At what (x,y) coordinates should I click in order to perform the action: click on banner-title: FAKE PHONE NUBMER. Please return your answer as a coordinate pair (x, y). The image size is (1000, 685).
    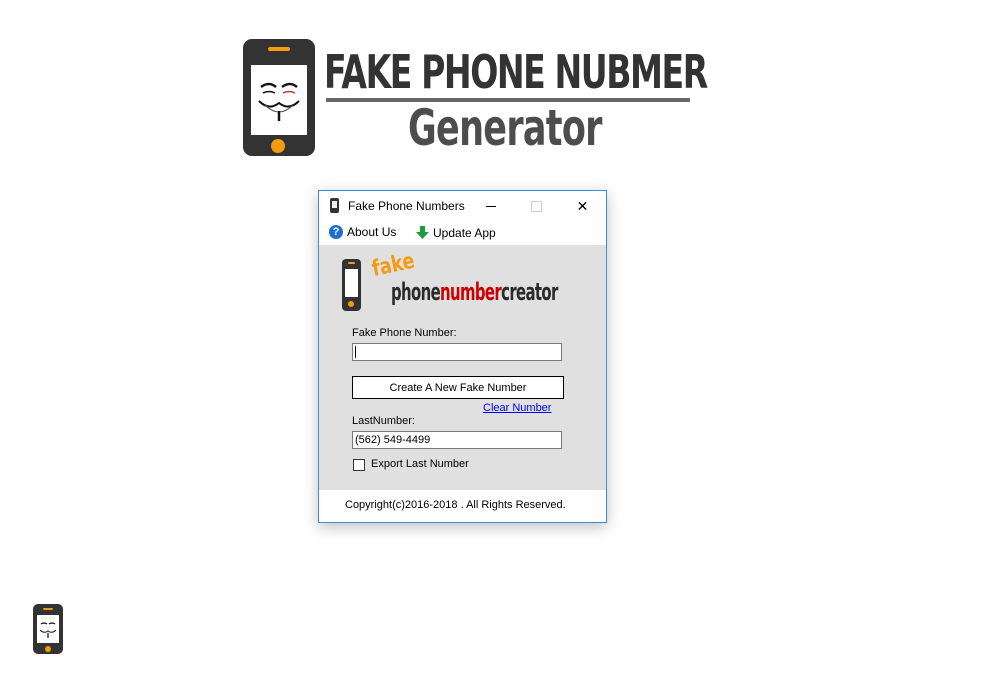
    Looking at the image, I should click on (516, 72).